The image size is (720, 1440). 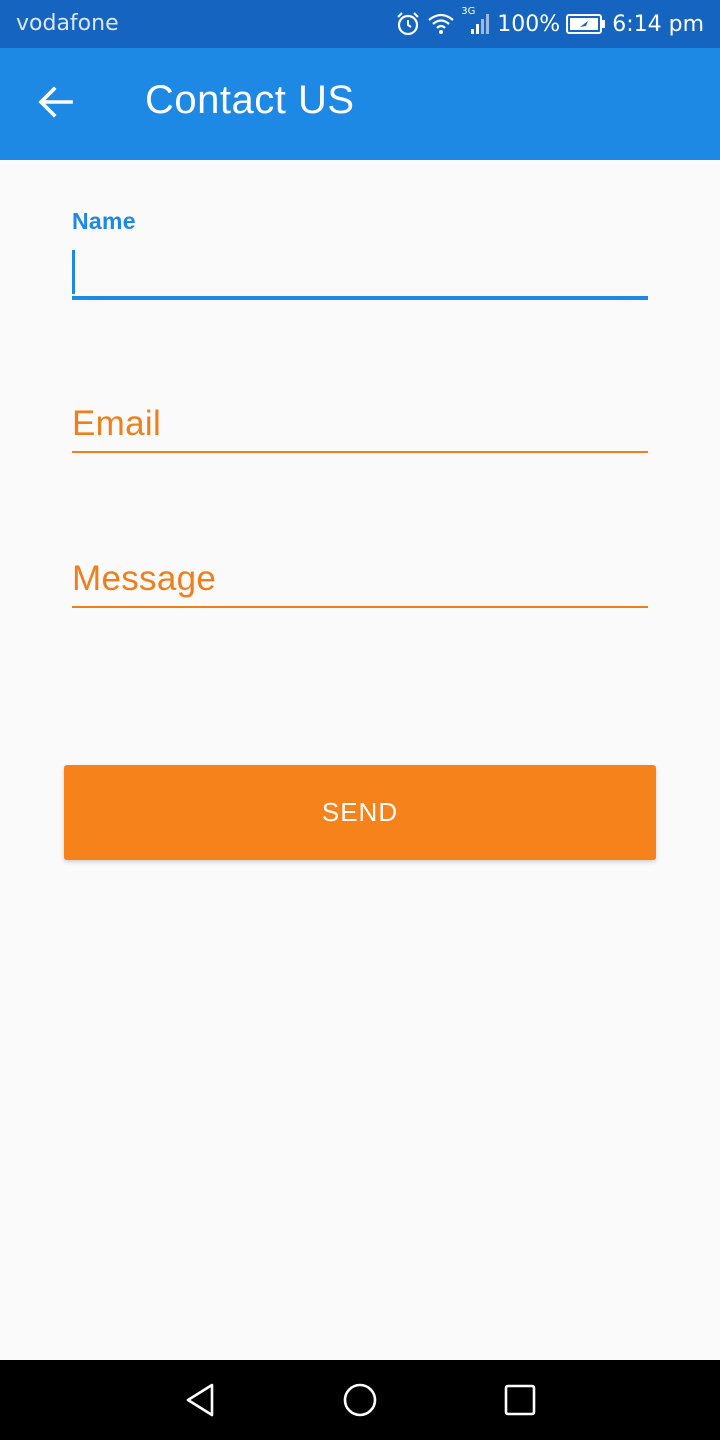 I want to click on email-underline, so click(x=360, y=452).